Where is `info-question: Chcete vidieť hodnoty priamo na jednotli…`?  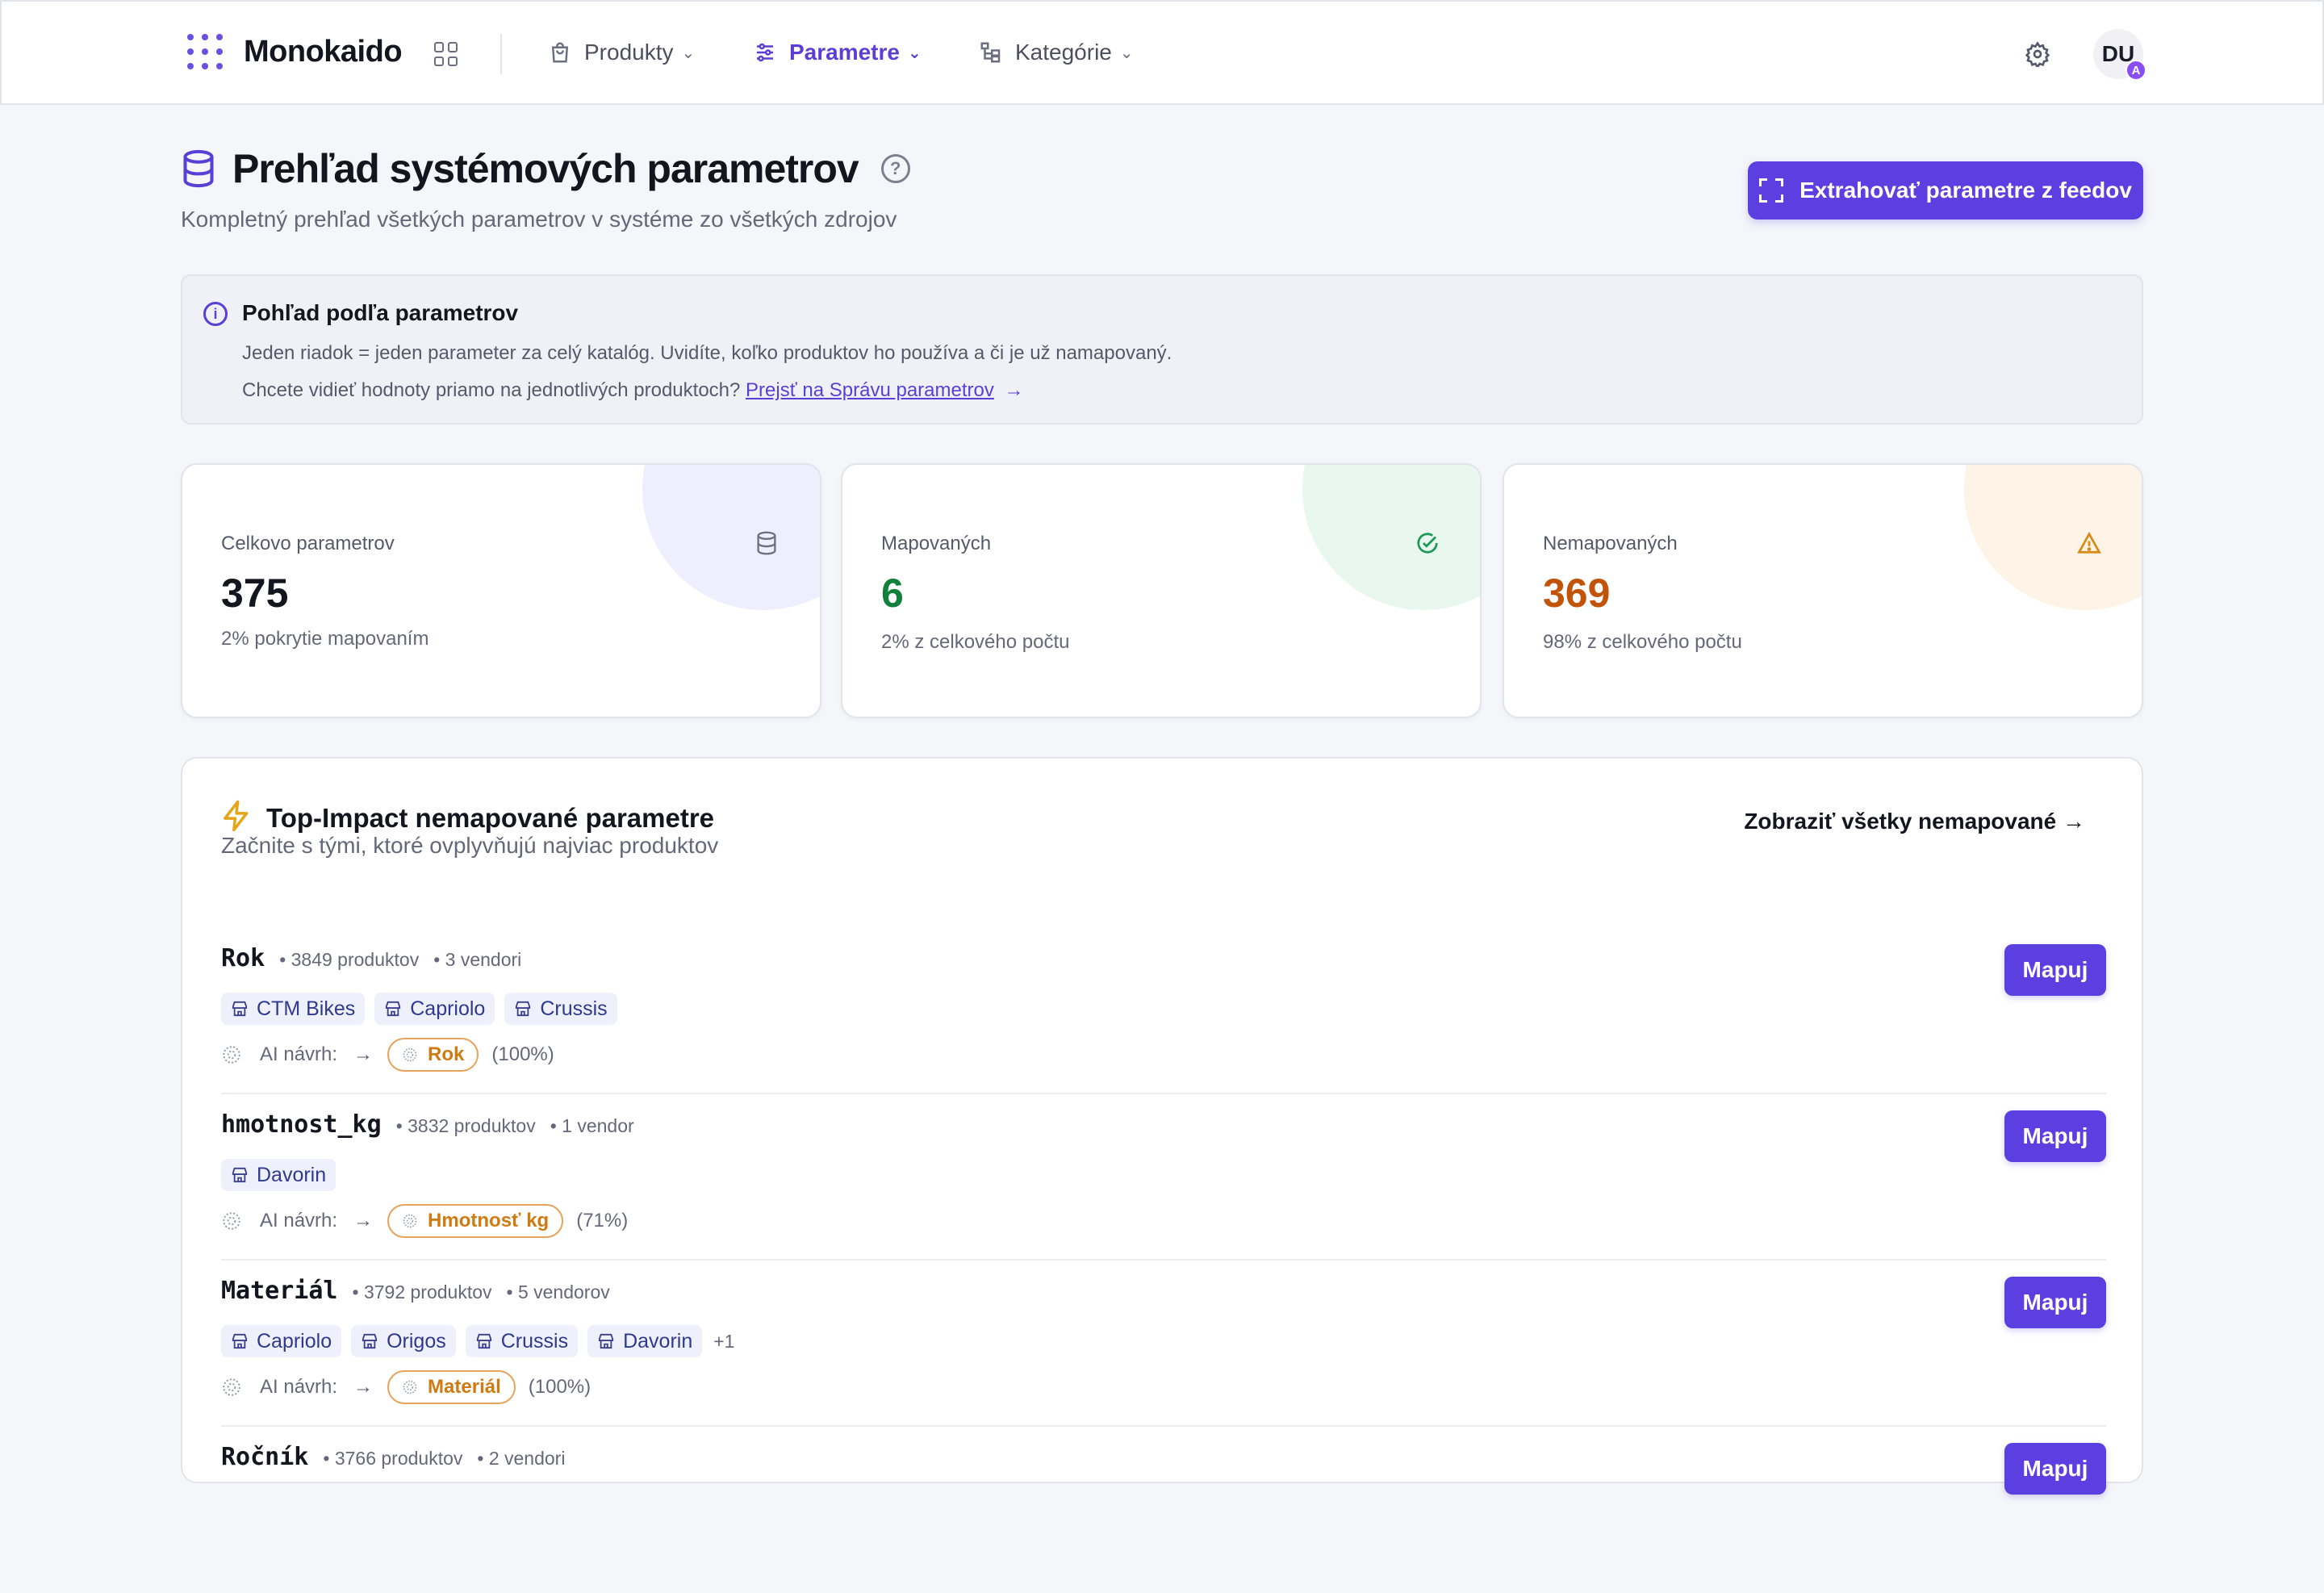
info-question: Chcete vidieť hodnoty priamo na jednotli… is located at coordinates (491, 390).